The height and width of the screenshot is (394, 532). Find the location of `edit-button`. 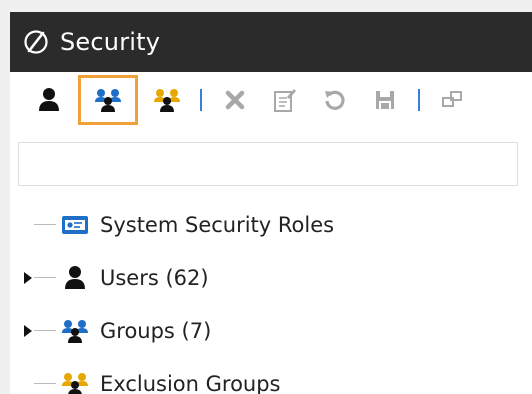

edit-button is located at coordinates (285, 100).